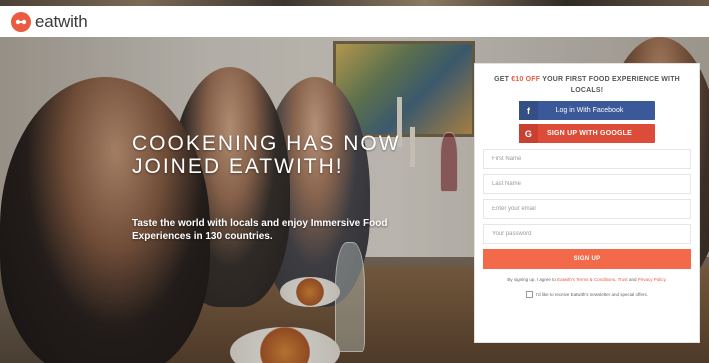 The height and width of the screenshot is (363, 709). Describe the element at coordinates (21, 21) in the screenshot. I see `eatwith-logo-icon` at that location.